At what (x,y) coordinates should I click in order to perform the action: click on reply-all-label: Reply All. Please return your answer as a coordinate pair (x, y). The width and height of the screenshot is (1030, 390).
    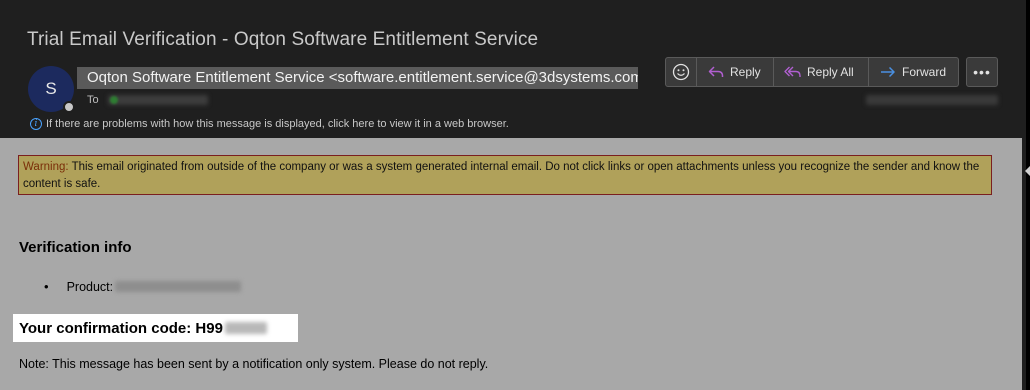
    Looking at the image, I should click on (830, 72).